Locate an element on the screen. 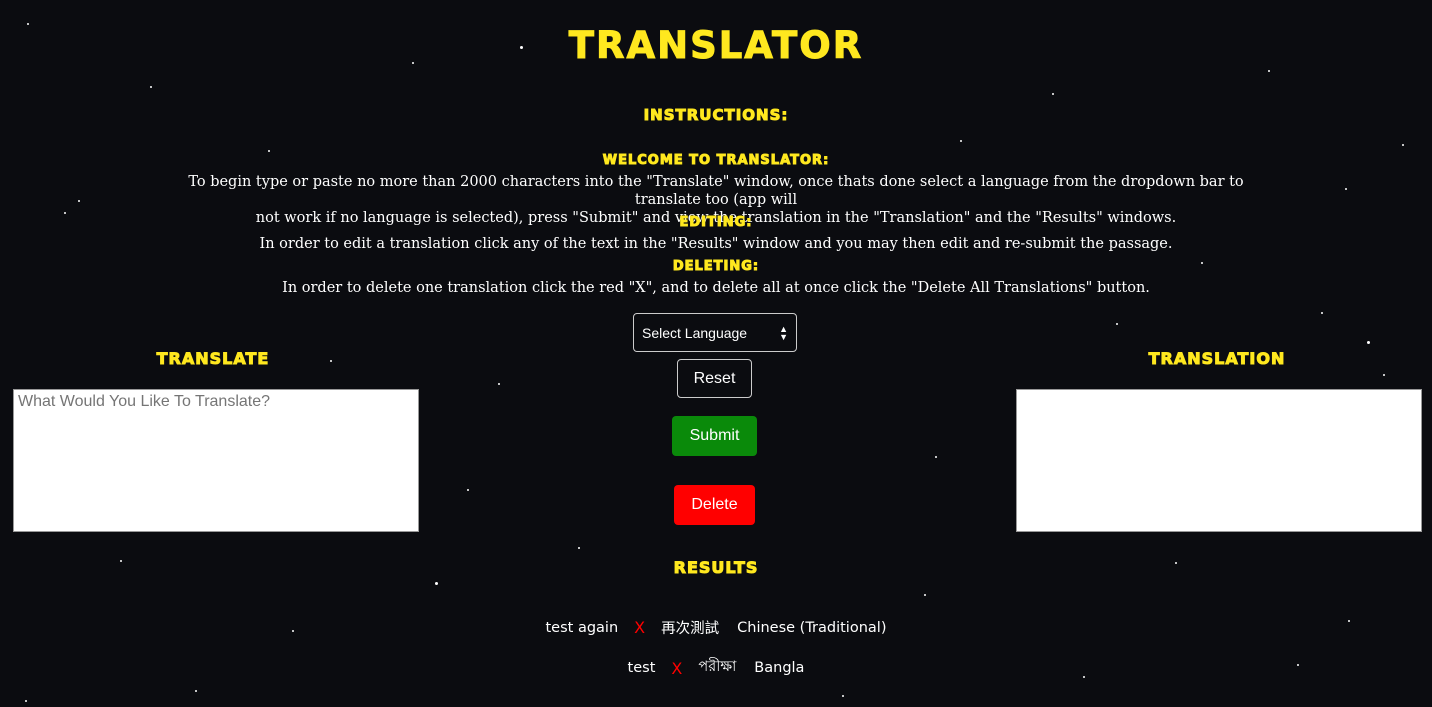 Image resolution: width=1432 pixels, height=707 pixels. select-arrows-icon: ▲ ▼ is located at coordinates (783, 332).